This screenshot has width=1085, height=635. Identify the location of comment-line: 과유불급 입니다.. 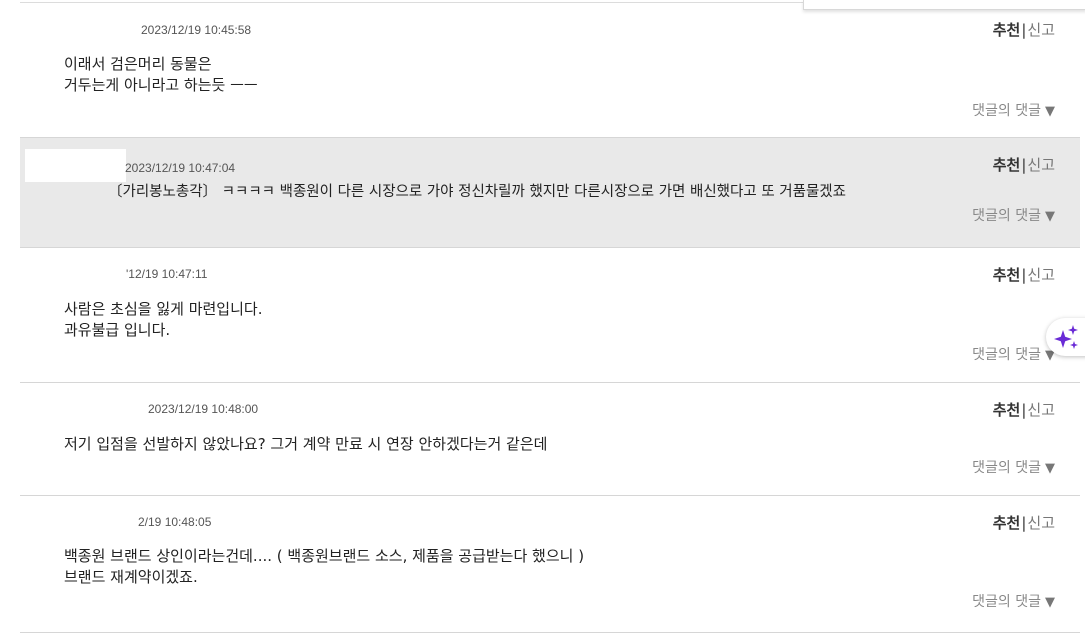
(117, 330).